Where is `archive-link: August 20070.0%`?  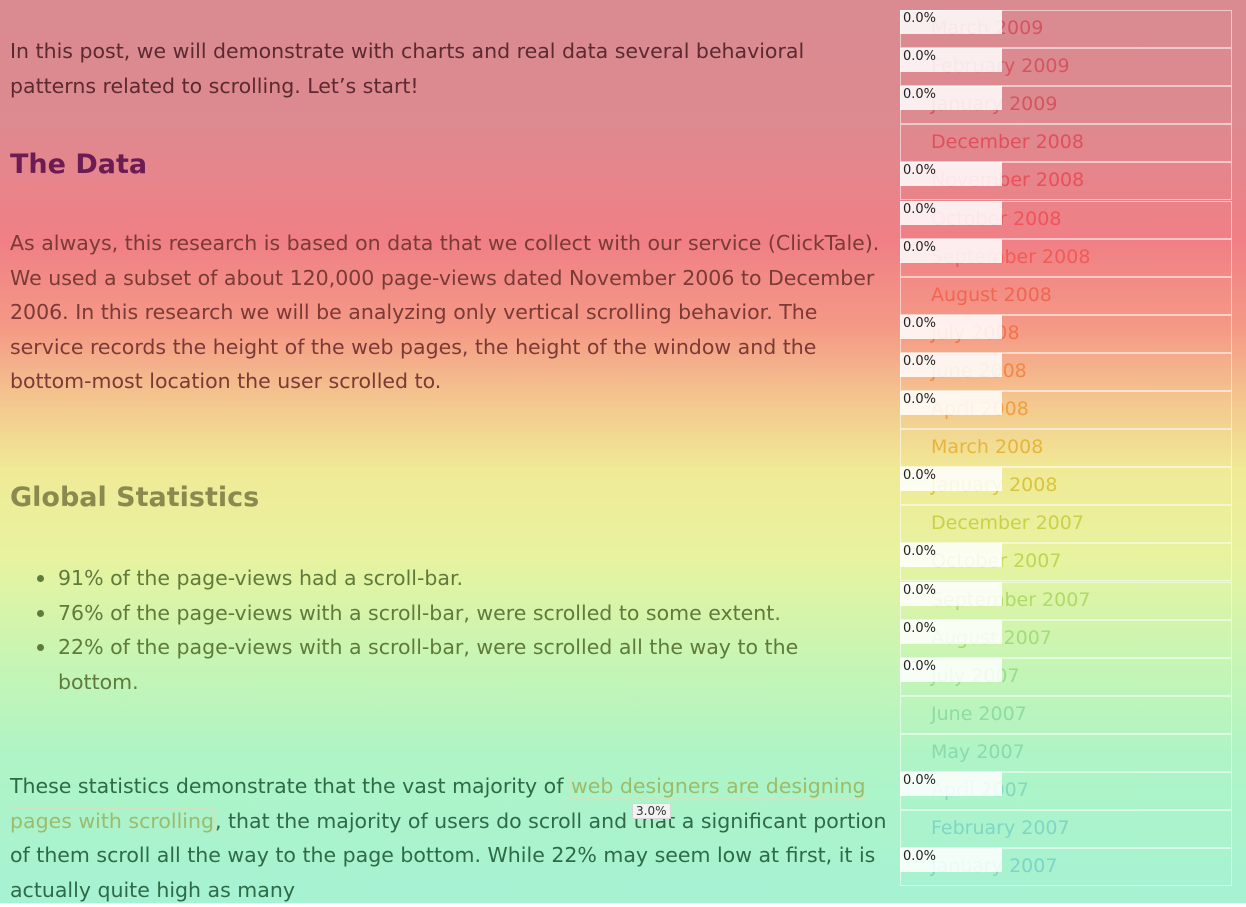
archive-link: August 20070.0% is located at coordinates (1066, 639).